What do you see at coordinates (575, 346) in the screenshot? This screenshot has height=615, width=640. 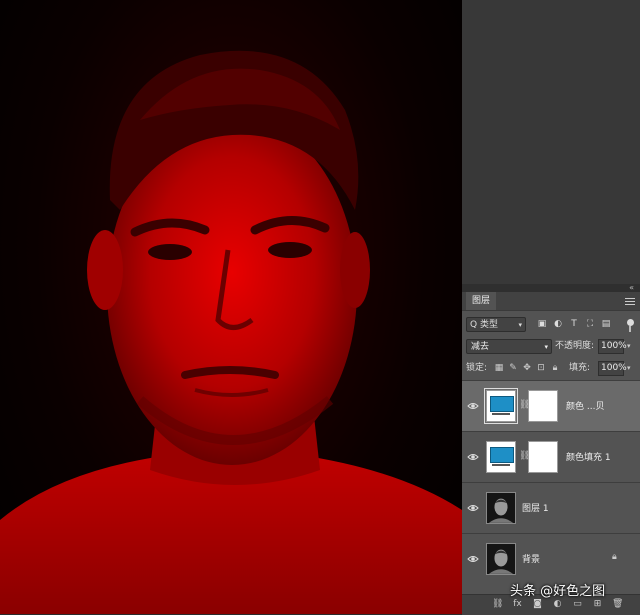 I see `opacity-label: 不透明度:` at bounding box center [575, 346].